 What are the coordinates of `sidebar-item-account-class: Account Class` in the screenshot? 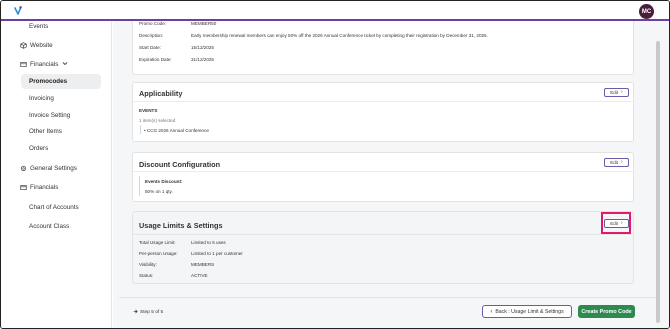 It's located at (49, 226).